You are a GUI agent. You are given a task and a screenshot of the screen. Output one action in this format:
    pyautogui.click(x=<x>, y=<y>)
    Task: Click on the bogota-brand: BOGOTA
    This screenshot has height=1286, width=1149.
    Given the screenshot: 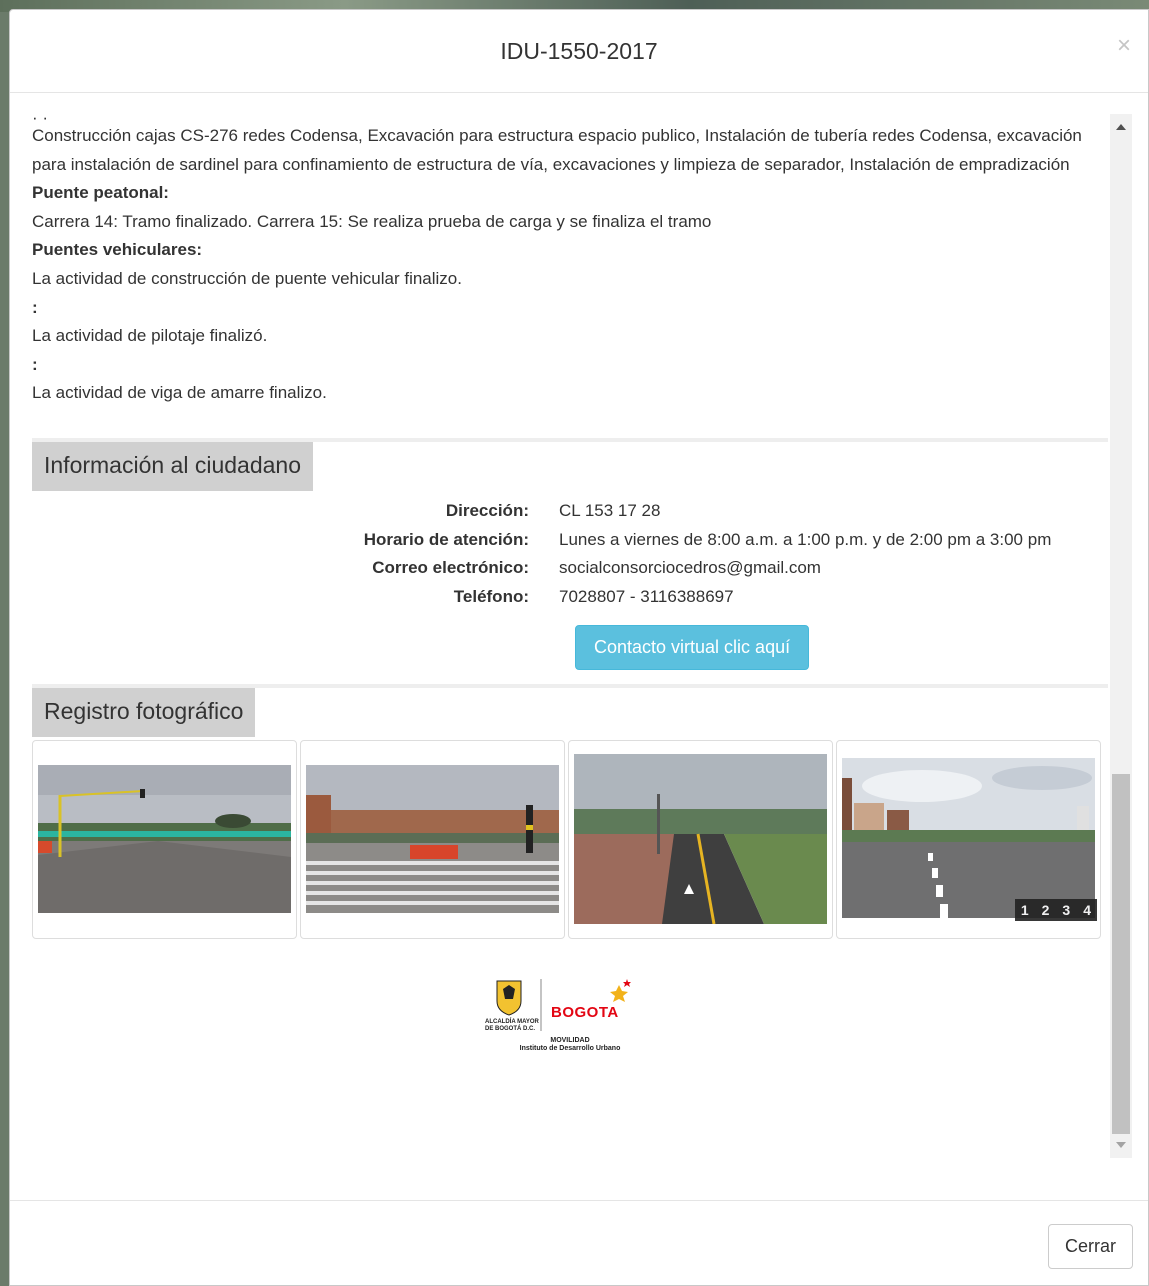 What is the action you would take?
    pyautogui.click(x=585, y=1013)
    